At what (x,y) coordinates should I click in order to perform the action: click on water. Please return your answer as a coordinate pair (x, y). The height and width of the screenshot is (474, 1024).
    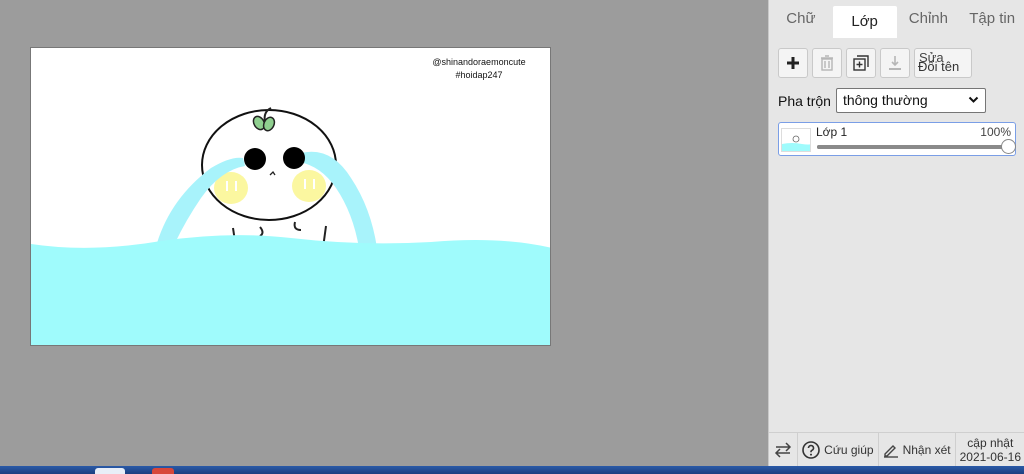
    Looking at the image, I should click on (290, 290).